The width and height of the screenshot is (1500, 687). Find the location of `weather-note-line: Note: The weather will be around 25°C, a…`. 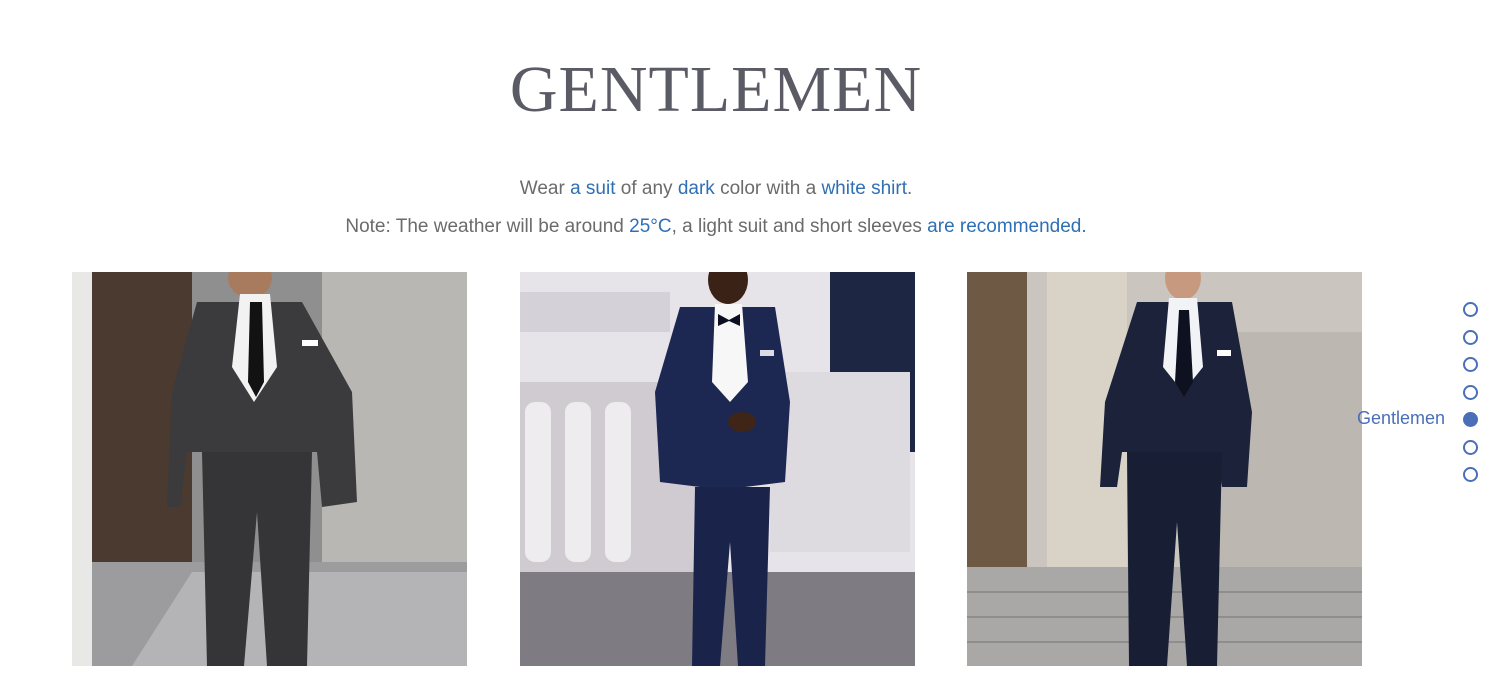

weather-note-line: Note: The weather will be around 25°C, a… is located at coordinates (716, 226).